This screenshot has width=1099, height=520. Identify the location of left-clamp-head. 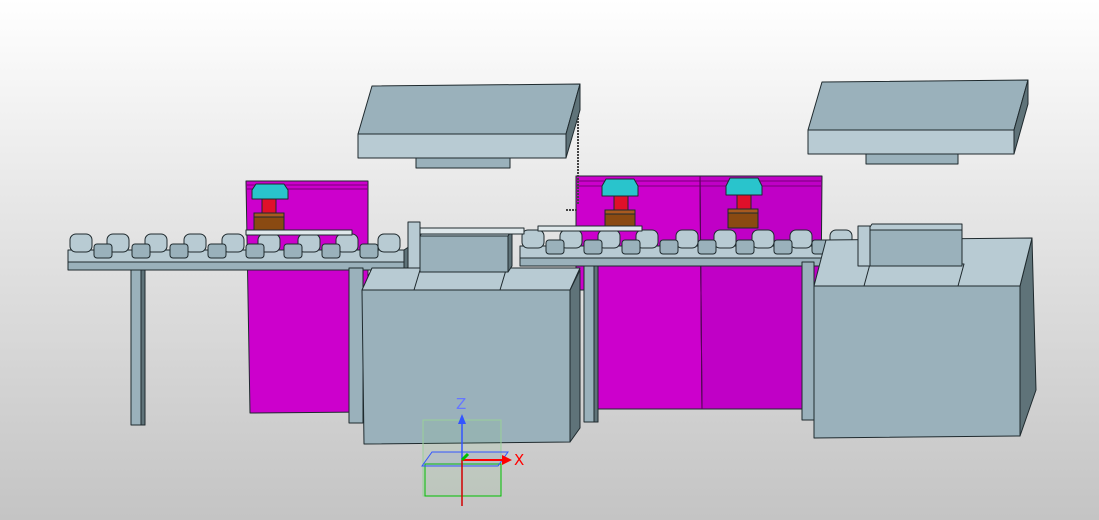
(270, 191).